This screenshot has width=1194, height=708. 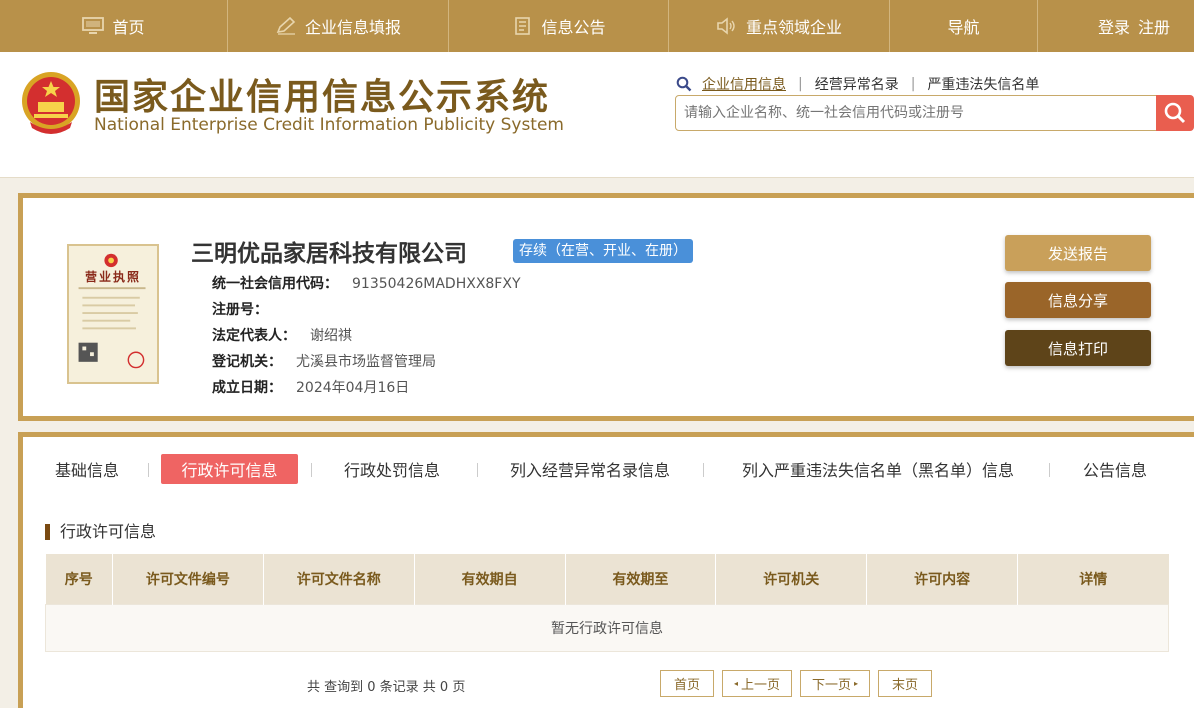 I want to click on search-input, so click(x=916, y=113).